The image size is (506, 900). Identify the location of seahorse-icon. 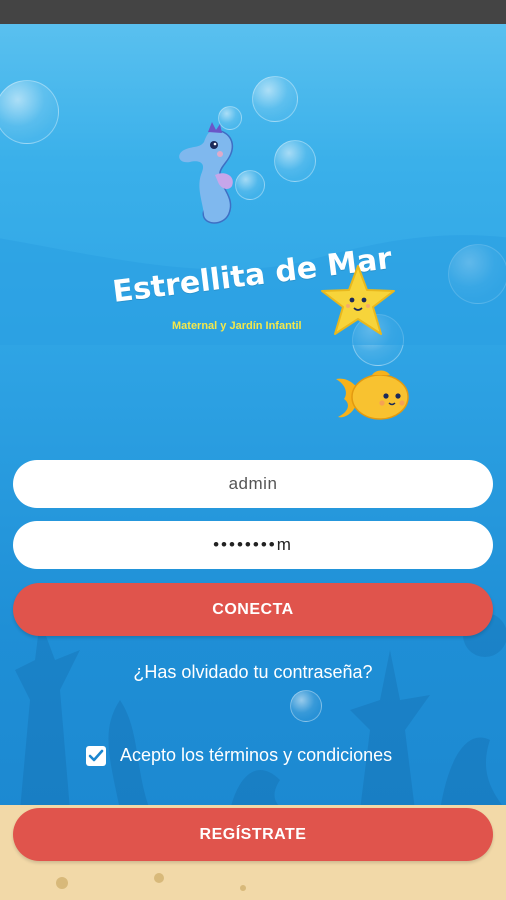
(206, 173).